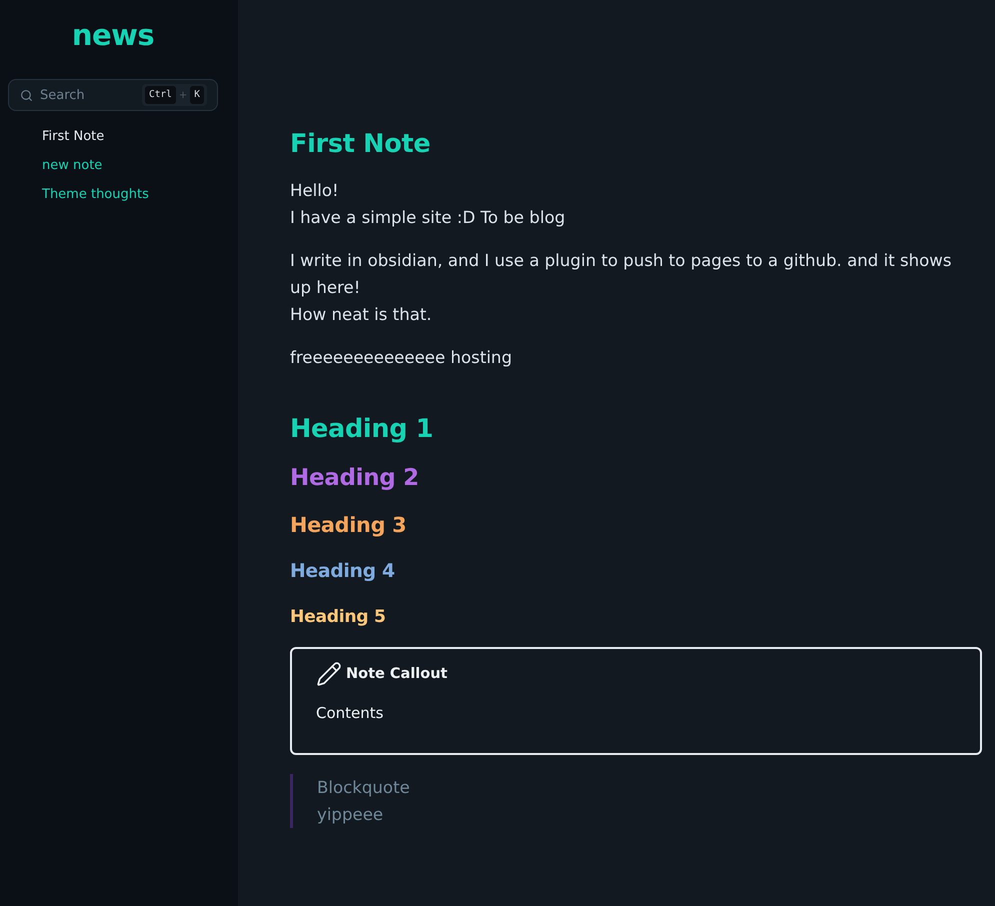 The height and width of the screenshot is (906, 995). What do you see at coordinates (95, 194) in the screenshot?
I see `nav-link: Theme thoughts` at bounding box center [95, 194].